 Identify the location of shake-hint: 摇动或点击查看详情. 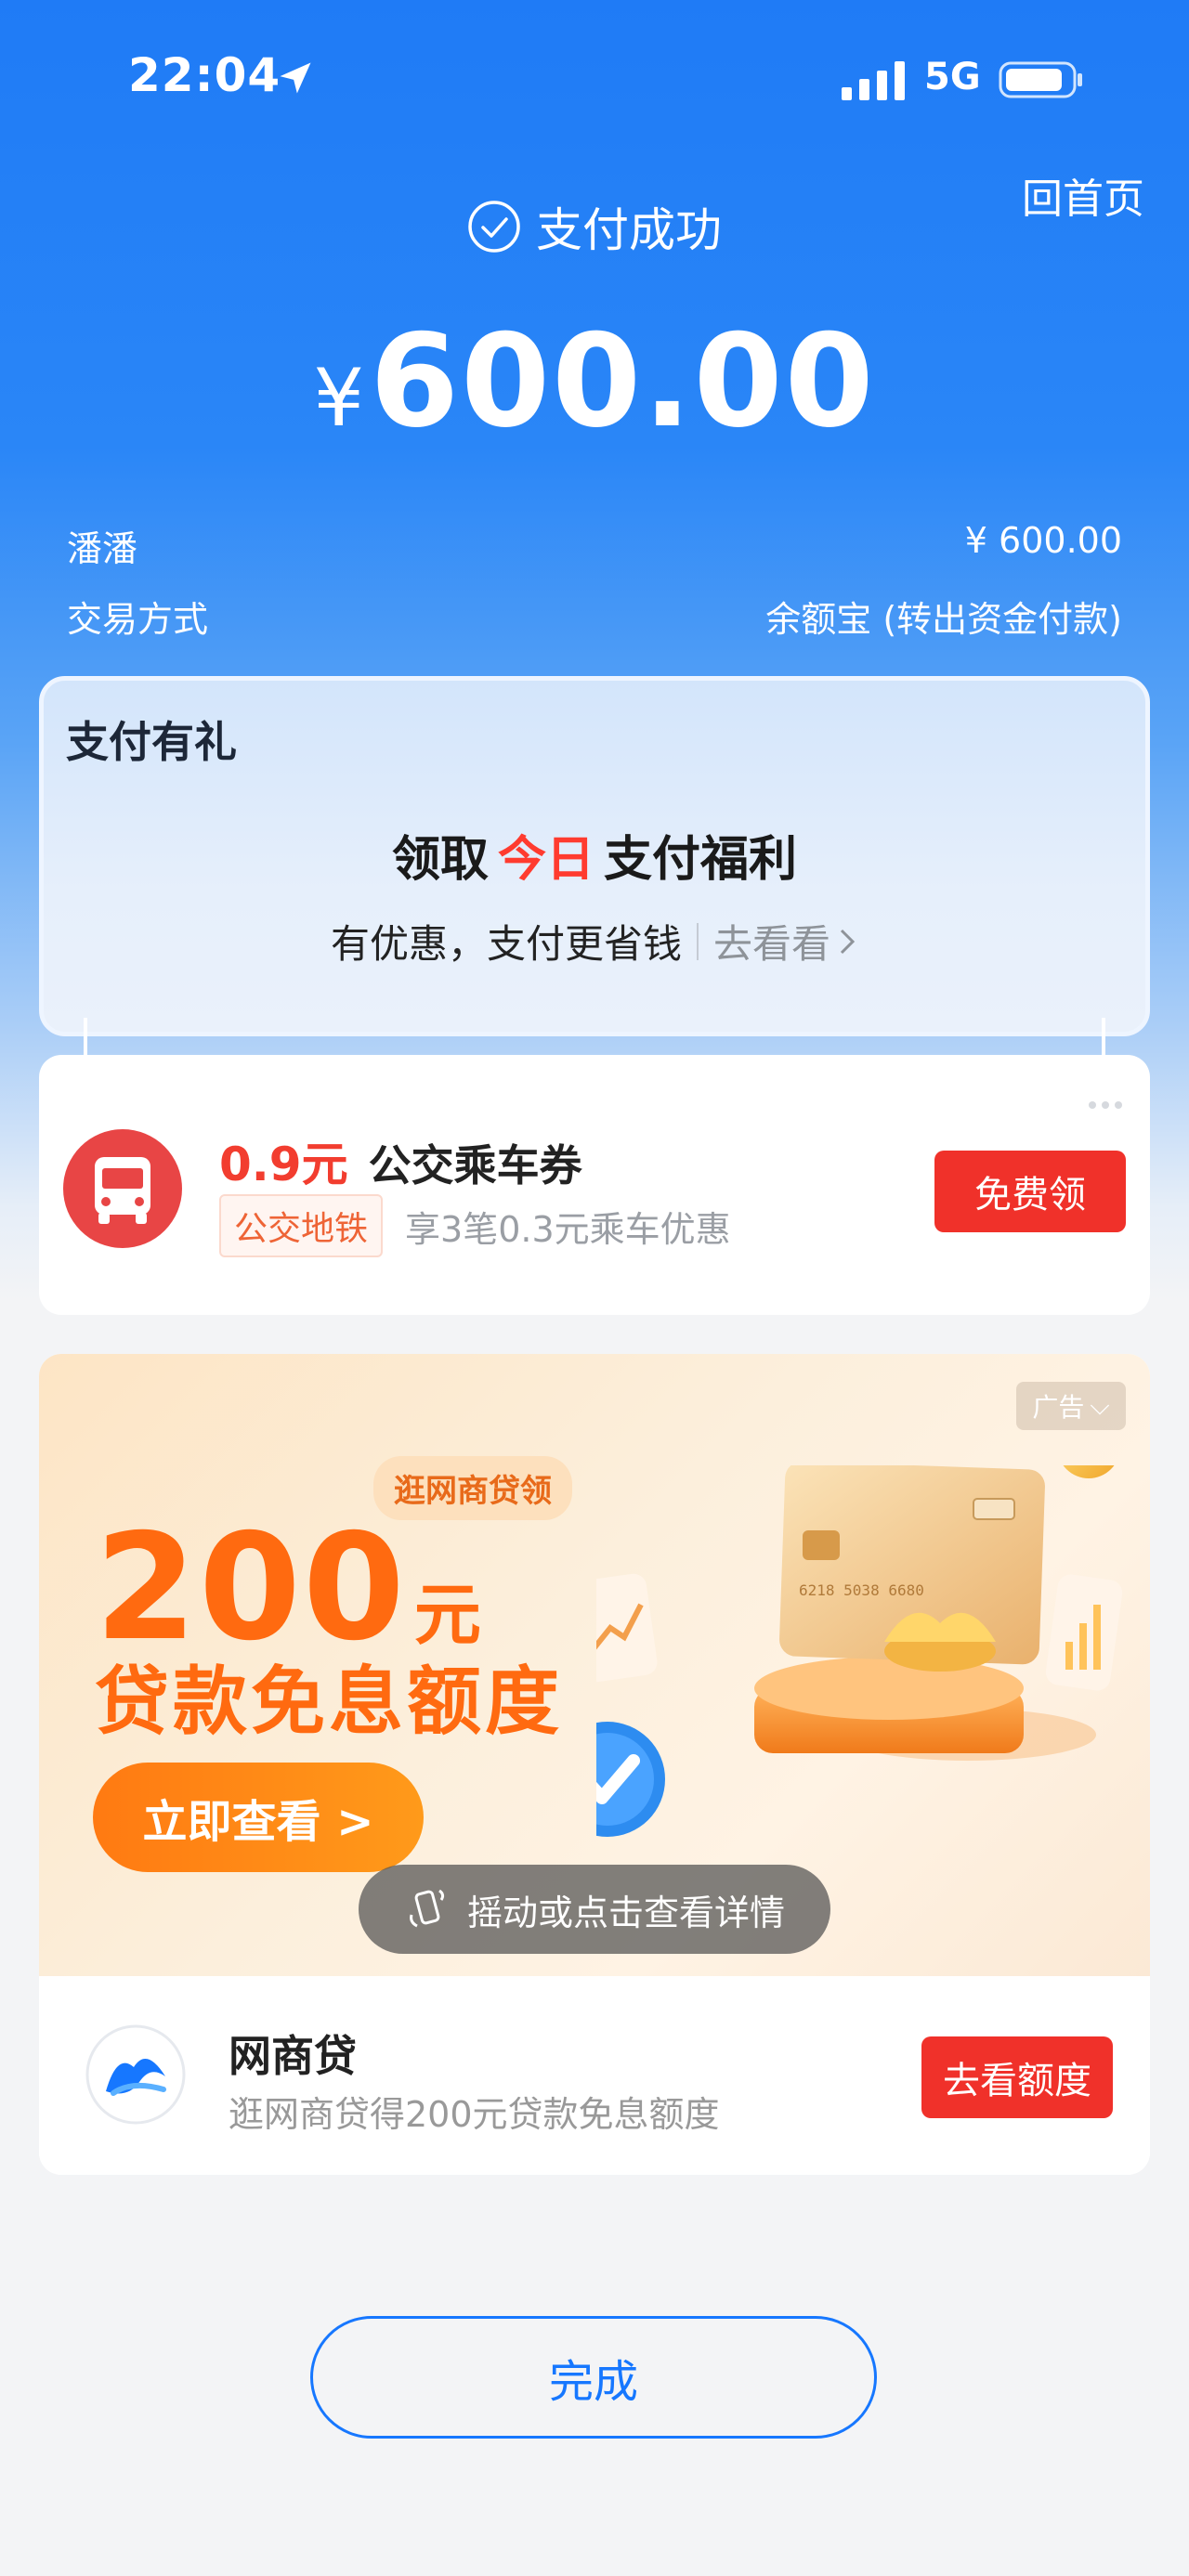
(594, 1910).